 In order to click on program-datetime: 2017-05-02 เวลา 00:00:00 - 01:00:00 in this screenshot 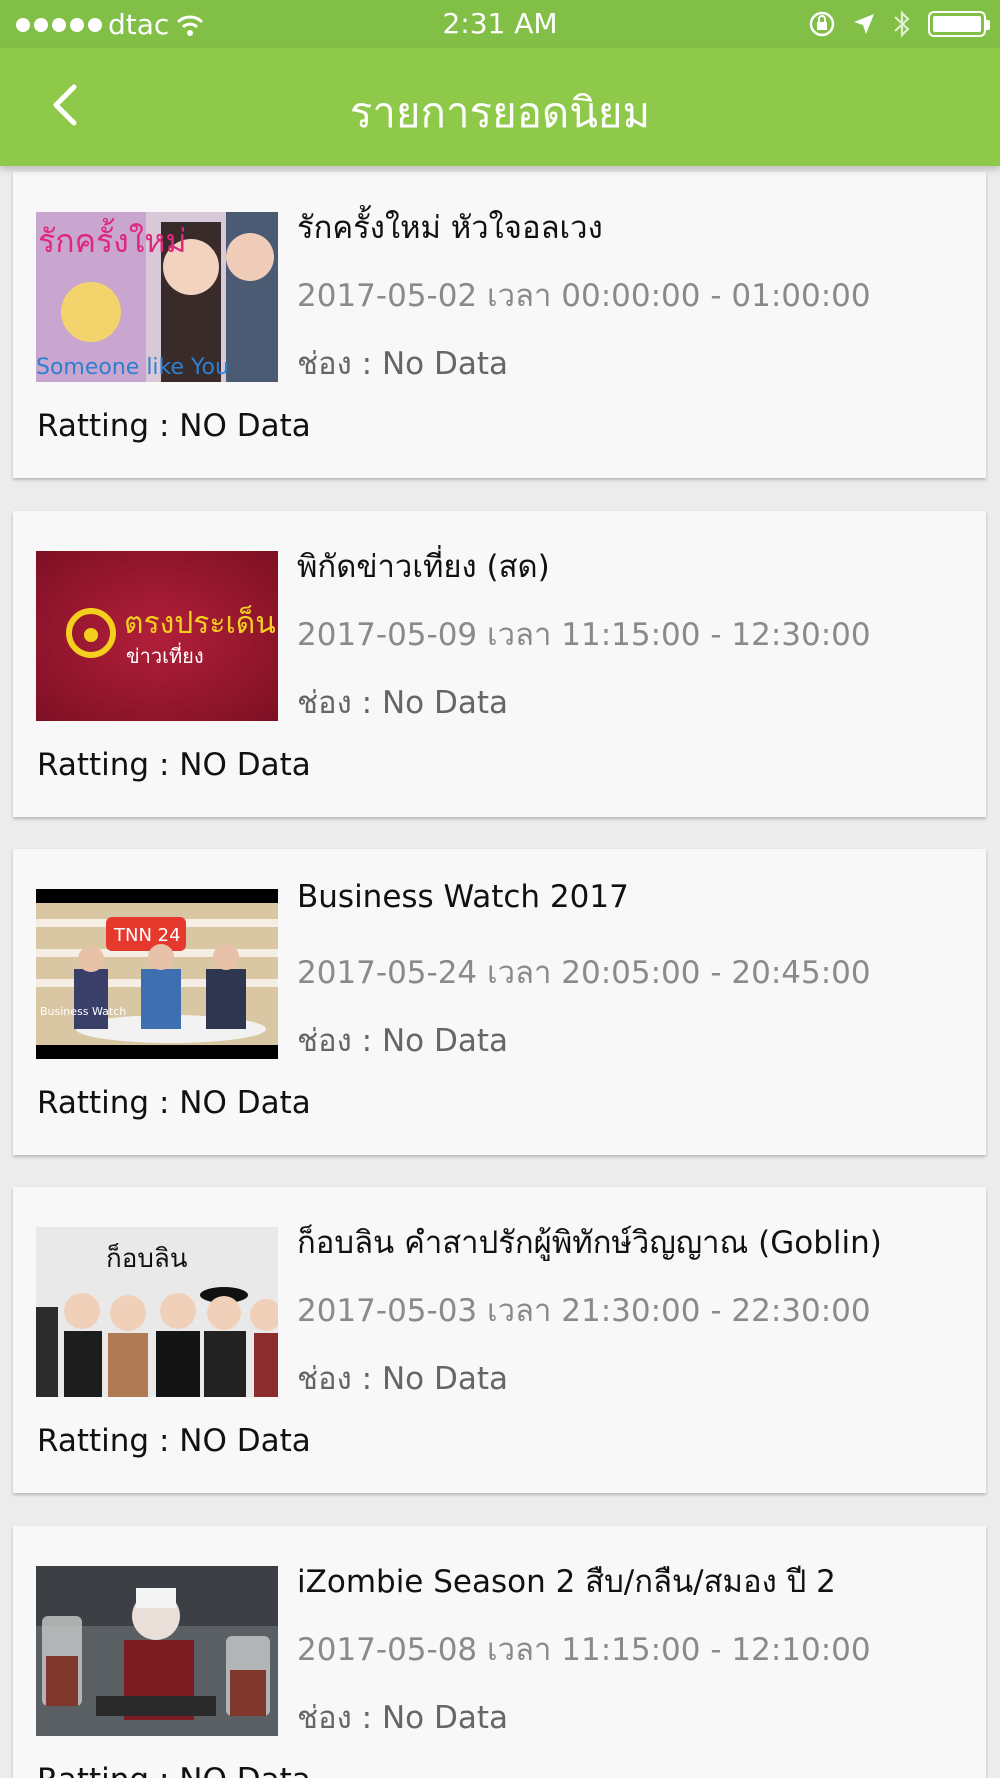, I will do `click(584, 296)`.